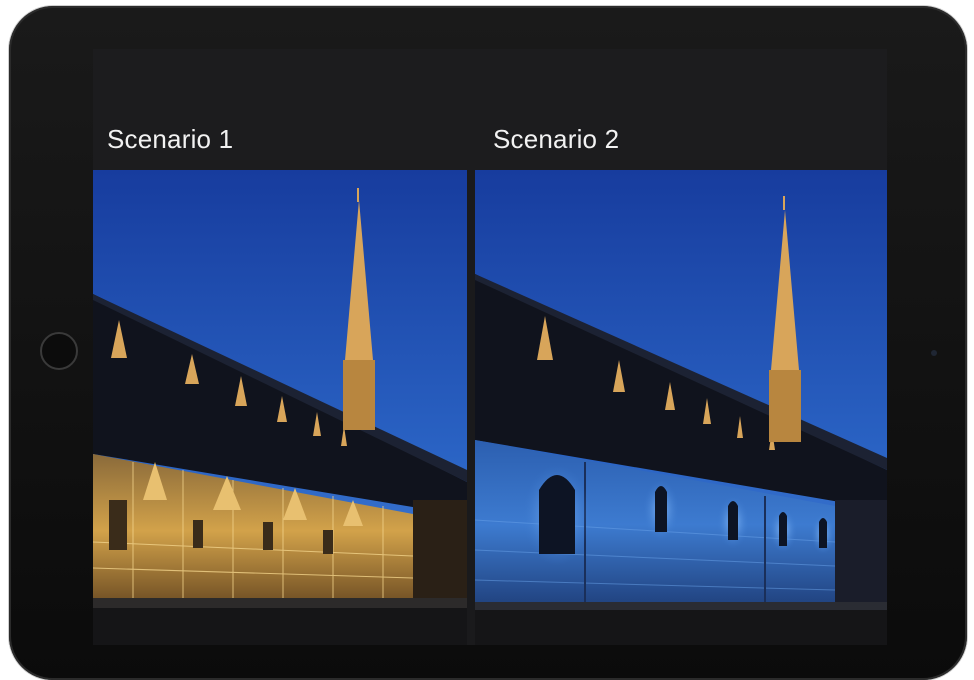  I want to click on scenario-header: Scenario 1 Scenario 2, so click(490, 109).